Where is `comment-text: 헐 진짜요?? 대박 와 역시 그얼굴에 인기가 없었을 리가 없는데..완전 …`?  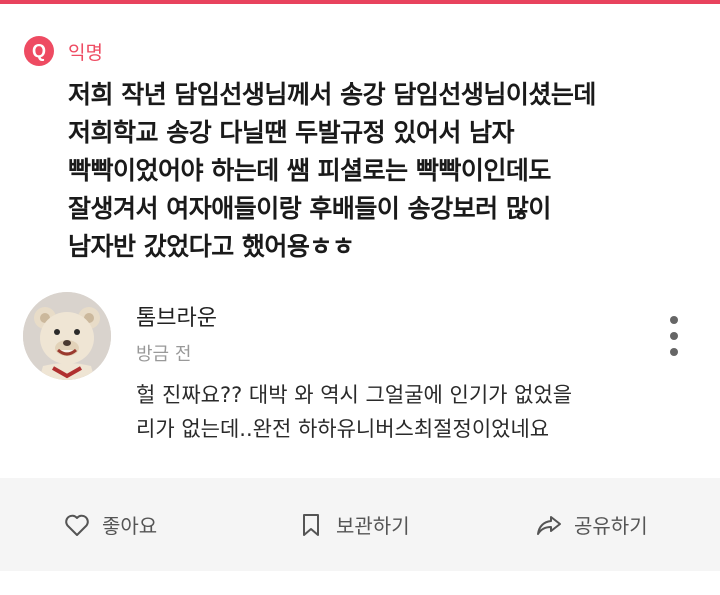
comment-text: 헐 진짜요?? 대박 와 역시 그얼굴에 인기가 없었을 리가 없는데..완전 … is located at coordinates (416, 412).